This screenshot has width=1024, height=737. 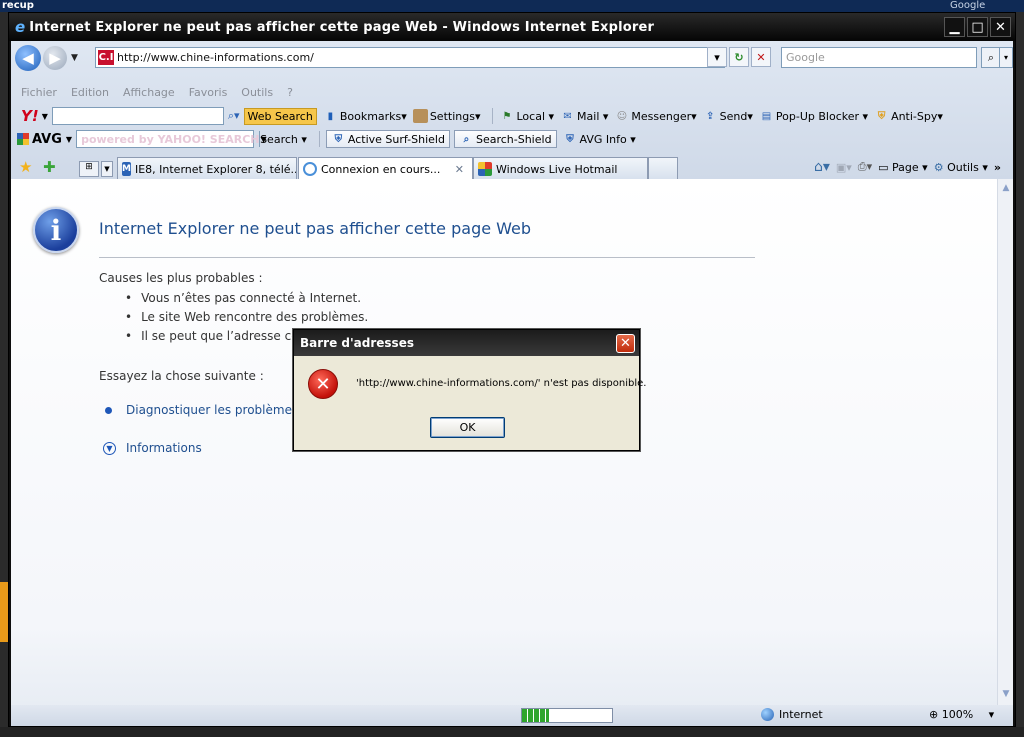 I want to click on tools-menu-button: ⚙ Outils ▾, so click(x=961, y=167).